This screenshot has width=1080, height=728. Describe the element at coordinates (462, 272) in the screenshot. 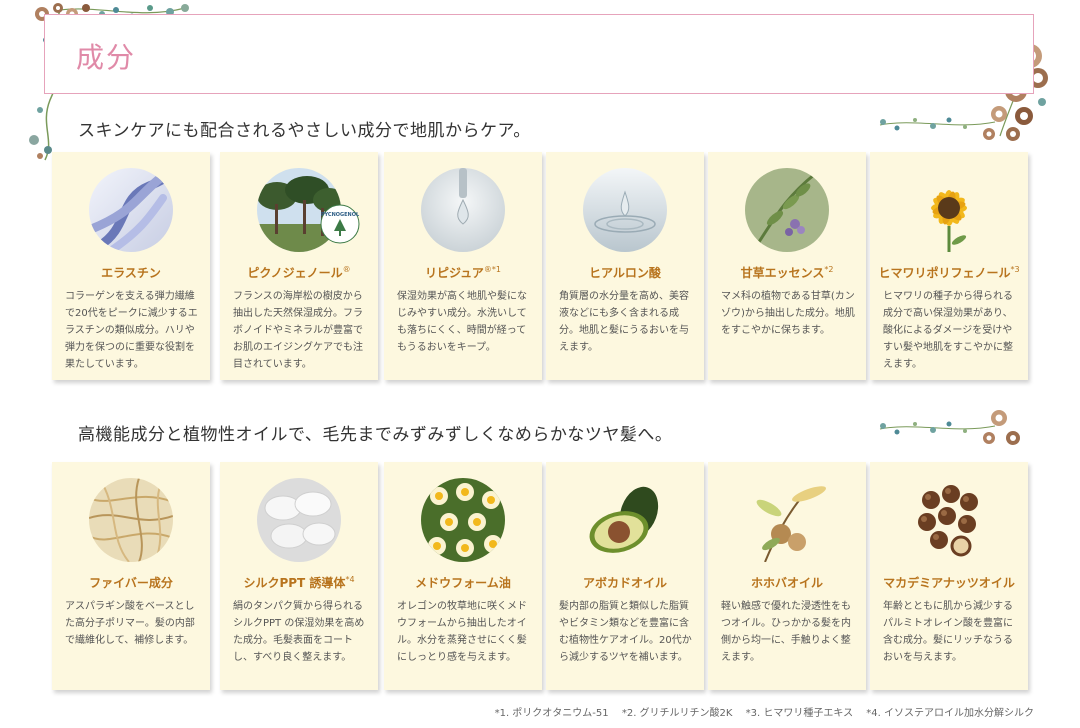

I see `ingredient-name: リピジュア®*1` at that location.